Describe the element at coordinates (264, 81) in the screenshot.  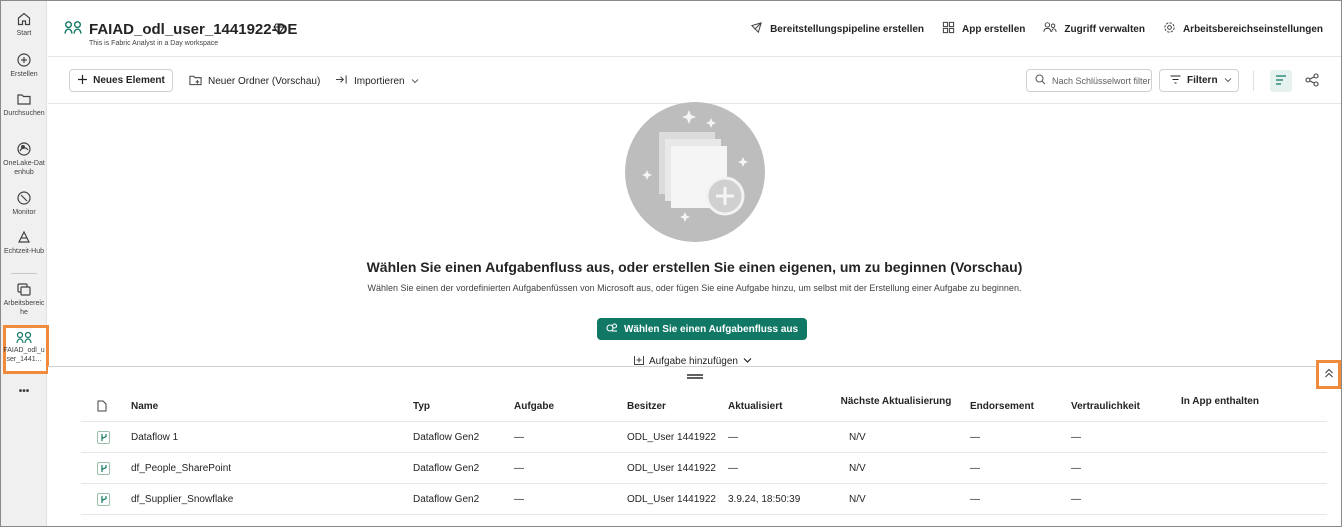
I see `new-folder-label: Neuer Ordner (Vorschau)` at that location.